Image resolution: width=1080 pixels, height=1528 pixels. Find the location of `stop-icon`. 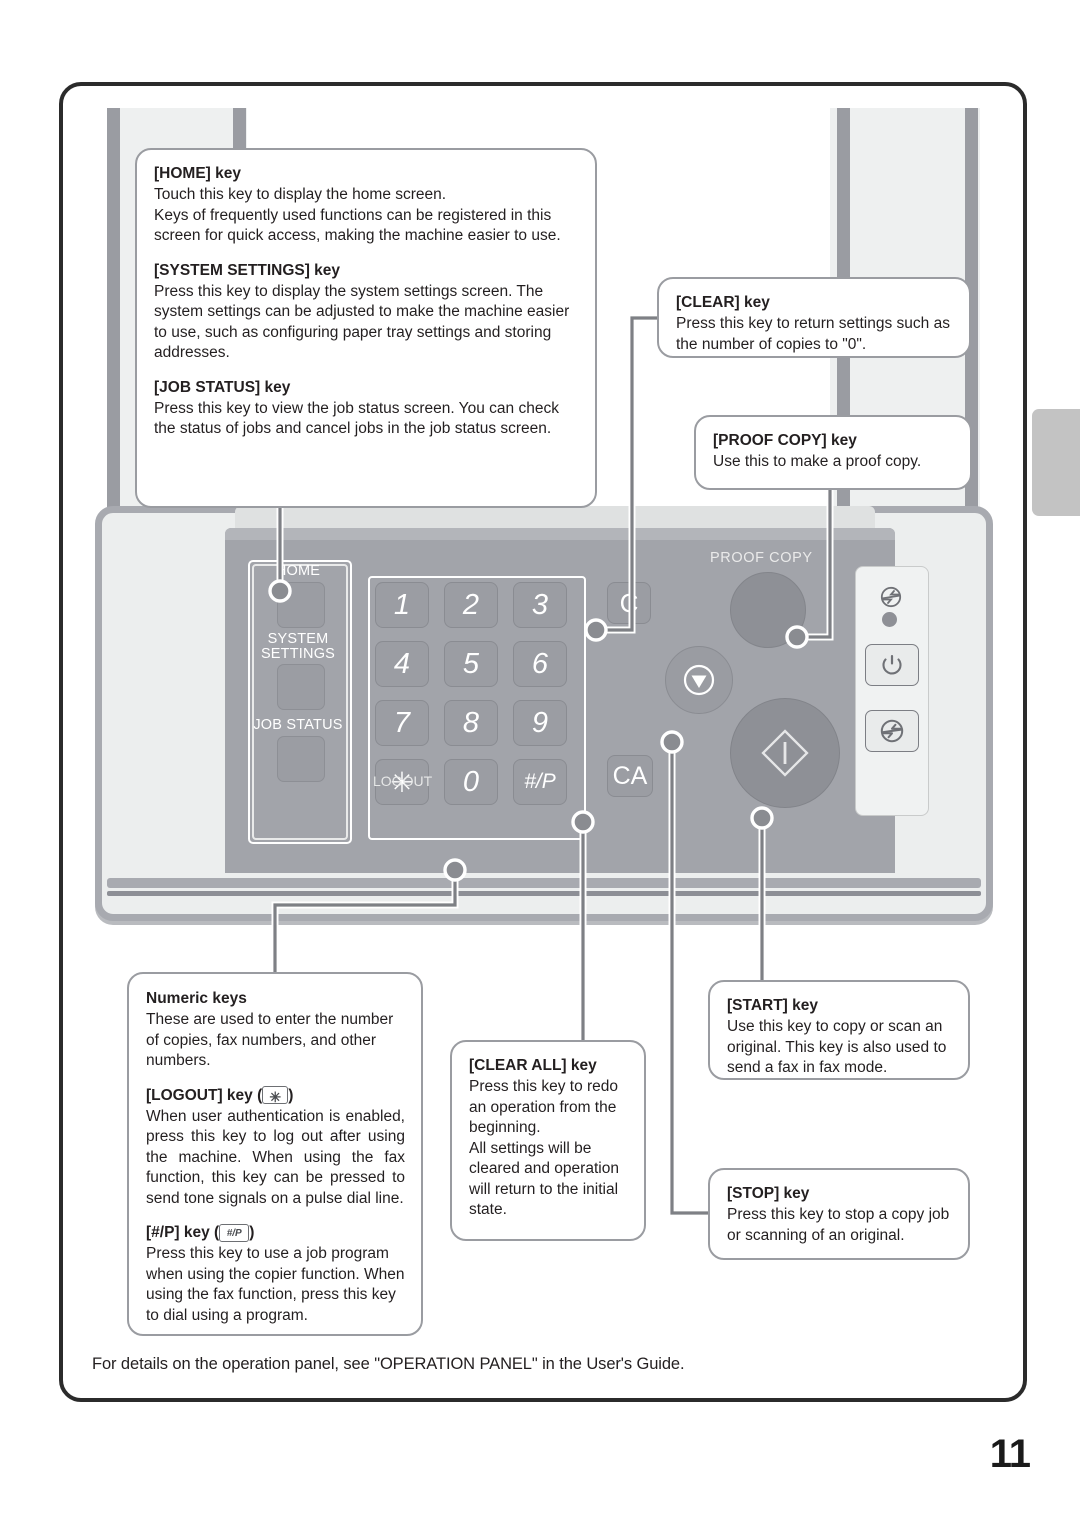

stop-icon is located at coordinates (699, 680).